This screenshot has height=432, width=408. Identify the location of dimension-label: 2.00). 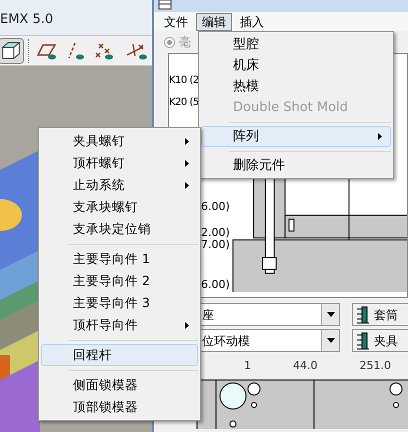
(214, 233).